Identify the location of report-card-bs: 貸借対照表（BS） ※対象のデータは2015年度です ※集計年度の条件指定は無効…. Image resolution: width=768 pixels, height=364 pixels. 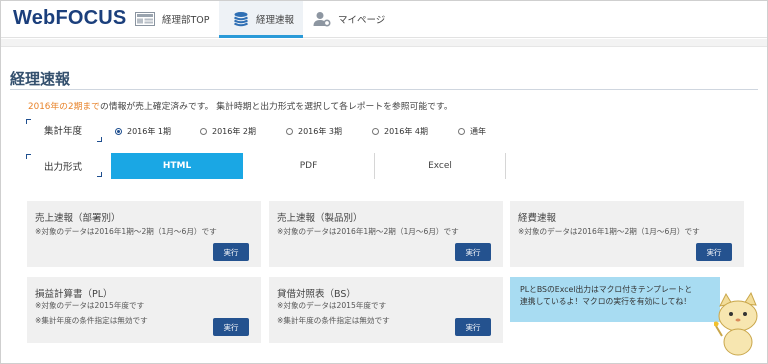
(386, 310).